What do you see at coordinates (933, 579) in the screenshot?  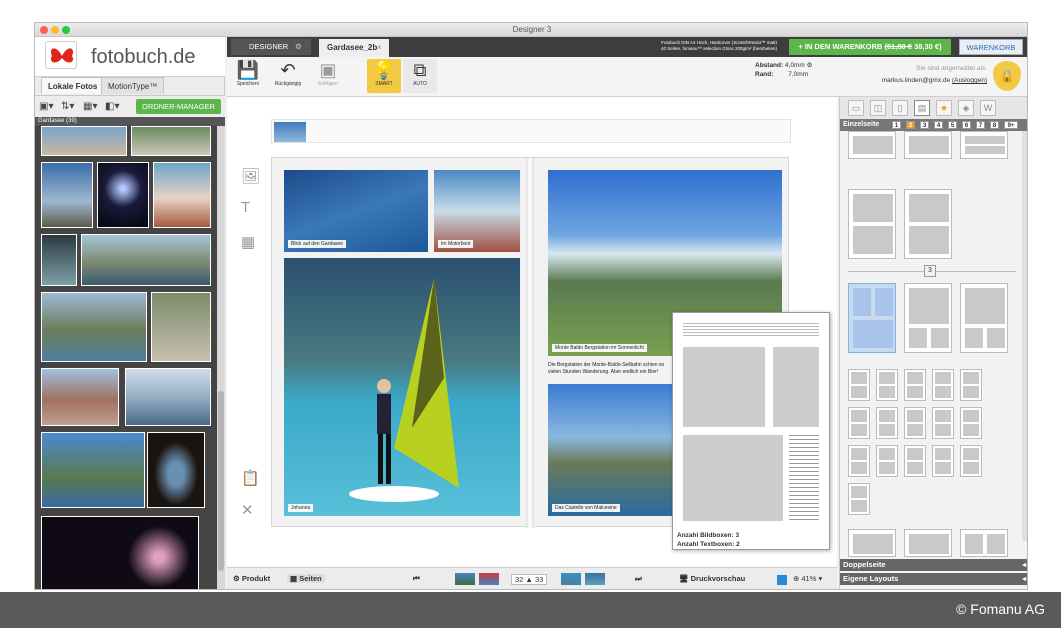 I see `eigene-layouts-bar: Eigene Layouts ◂` at bounding box center [933, 579].